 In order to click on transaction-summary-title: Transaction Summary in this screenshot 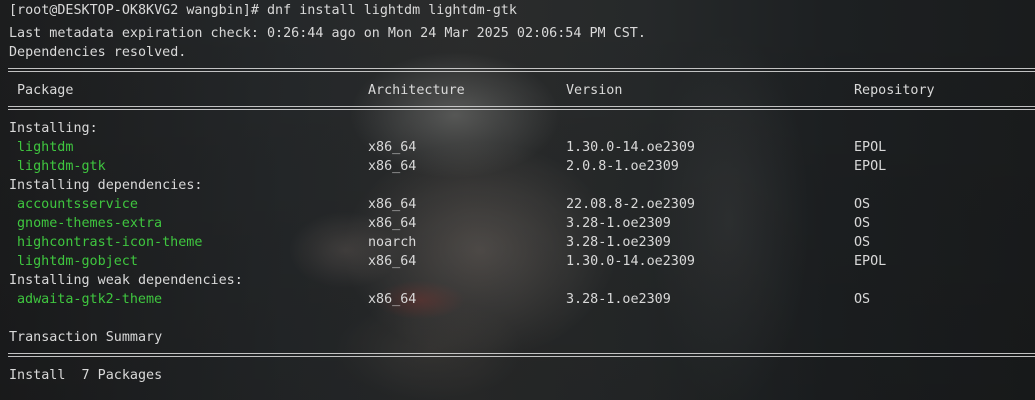, I will do `click(86, 337)`.